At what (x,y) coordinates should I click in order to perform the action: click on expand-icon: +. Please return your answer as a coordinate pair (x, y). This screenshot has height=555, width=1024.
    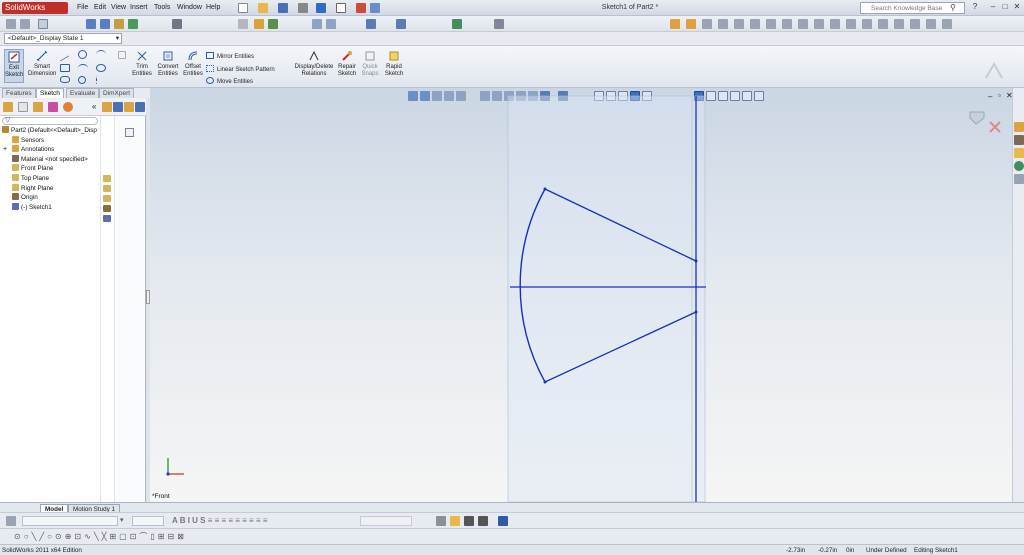
    Looking at the image, I should click on (5, 150).